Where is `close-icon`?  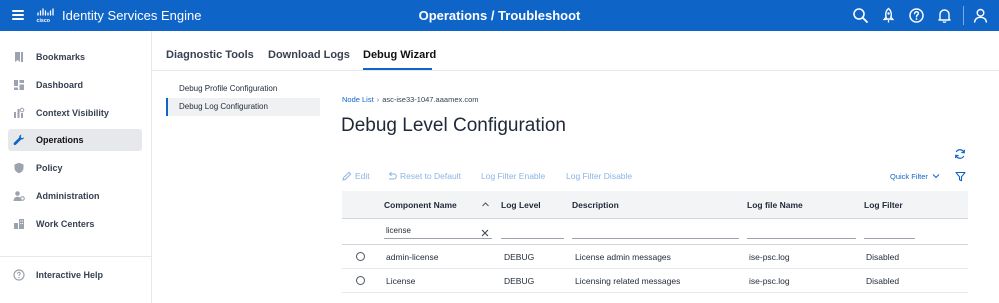
close-icon is located at coordinates (485, 233).